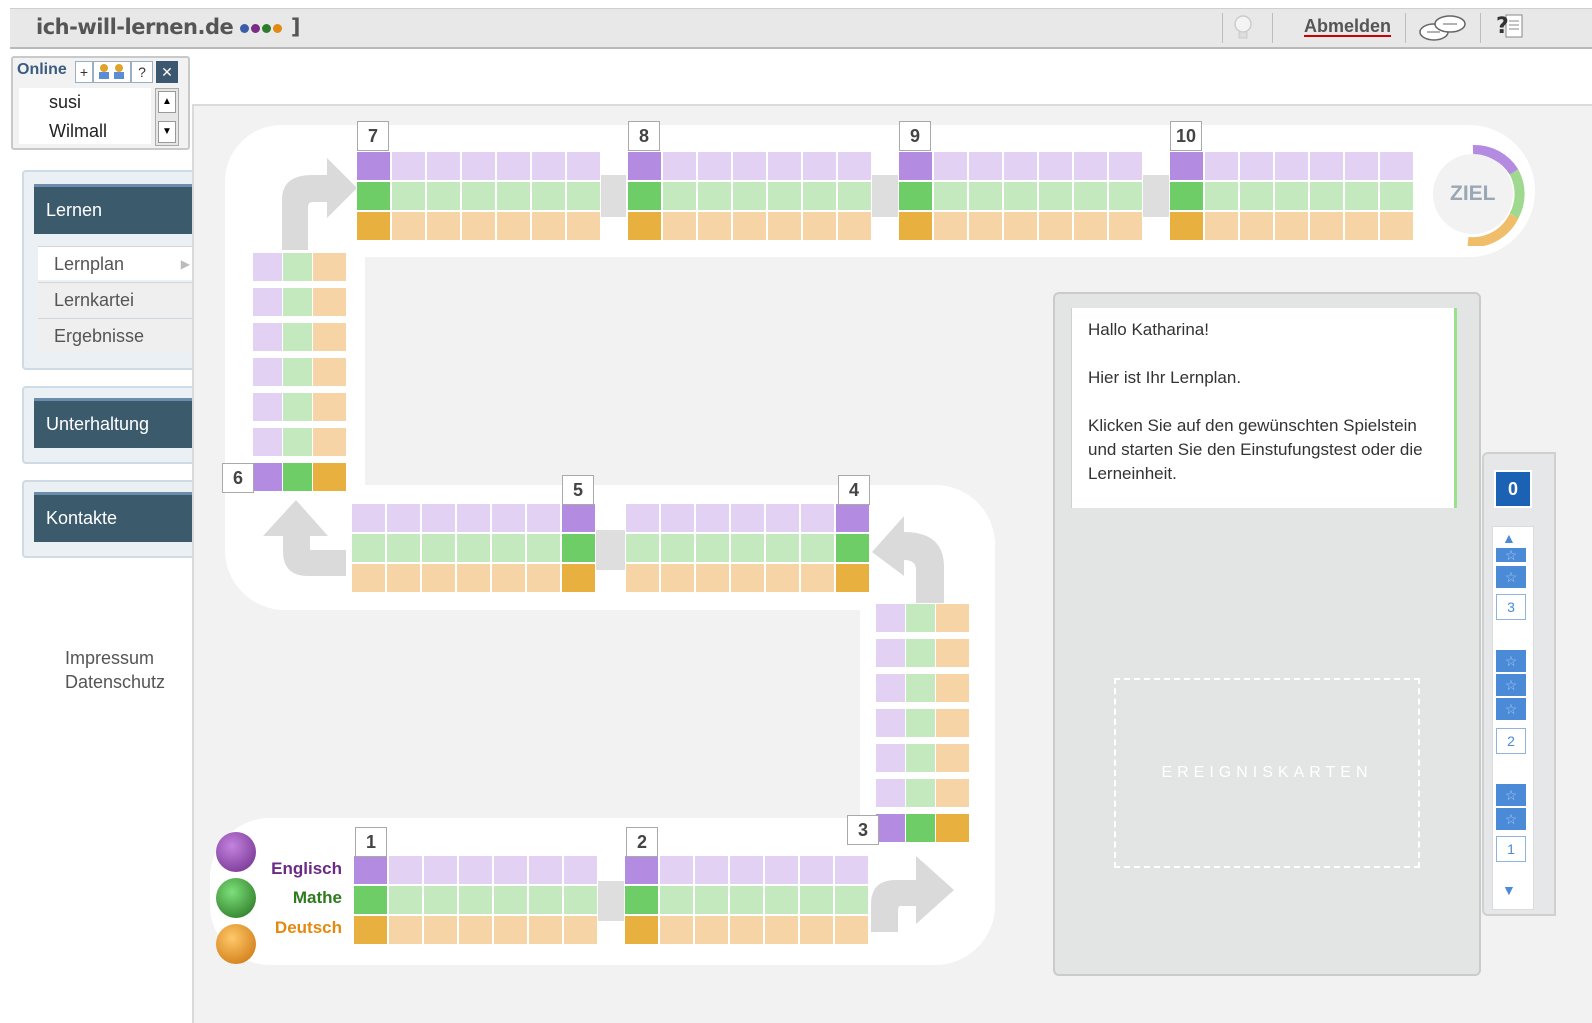 The width and height of the screenshot is (1592, 1023). I want to click on scroll-up-icon: ▲, so click(1509, 538).